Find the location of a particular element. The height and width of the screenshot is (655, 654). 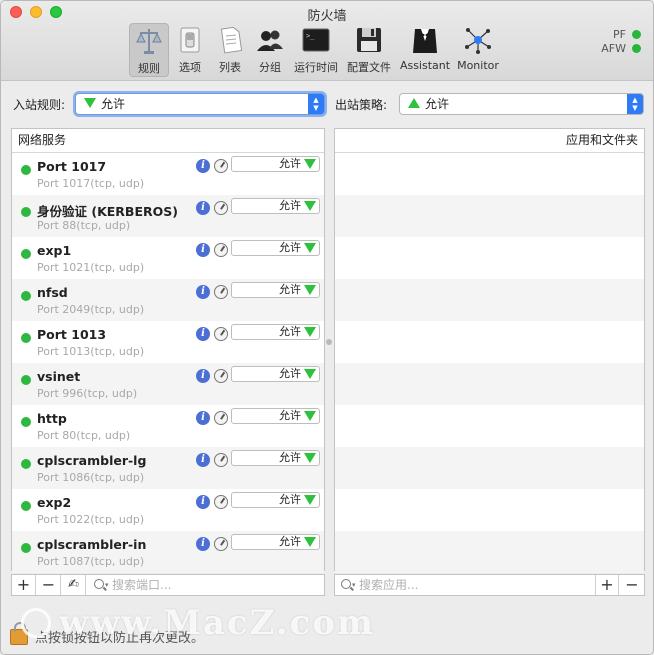

remove-app-button: − is located at coordinates (632, 585).